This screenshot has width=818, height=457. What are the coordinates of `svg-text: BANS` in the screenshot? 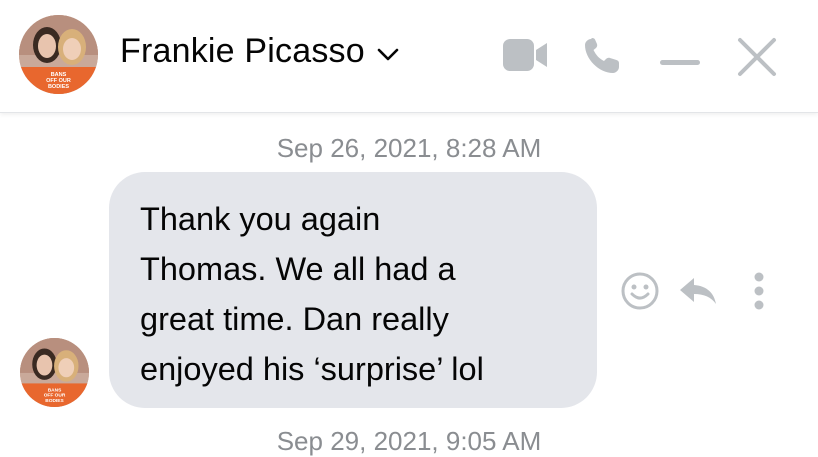 It's located at (55, 390).